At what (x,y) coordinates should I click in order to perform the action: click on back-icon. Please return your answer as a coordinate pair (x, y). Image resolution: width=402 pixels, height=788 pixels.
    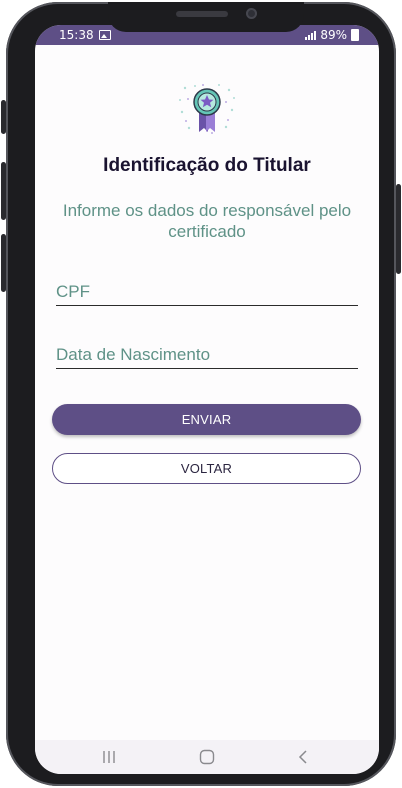
    Looking at the image, I should click on (303, 757).